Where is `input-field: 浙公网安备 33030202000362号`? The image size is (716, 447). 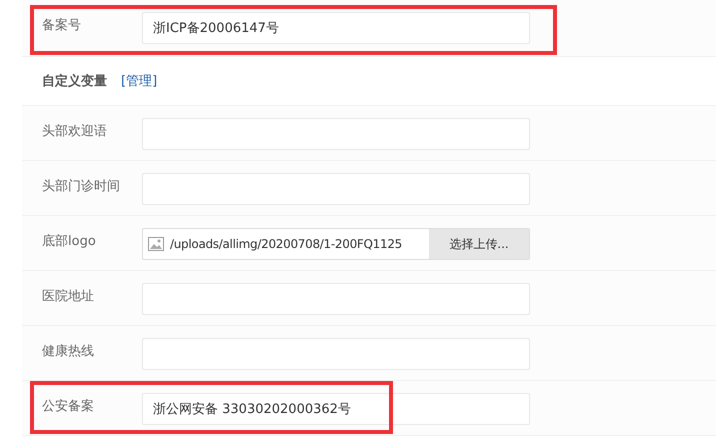
input-field: 浙公网安备 33030202000362号 is located at coordinates (336, 409).